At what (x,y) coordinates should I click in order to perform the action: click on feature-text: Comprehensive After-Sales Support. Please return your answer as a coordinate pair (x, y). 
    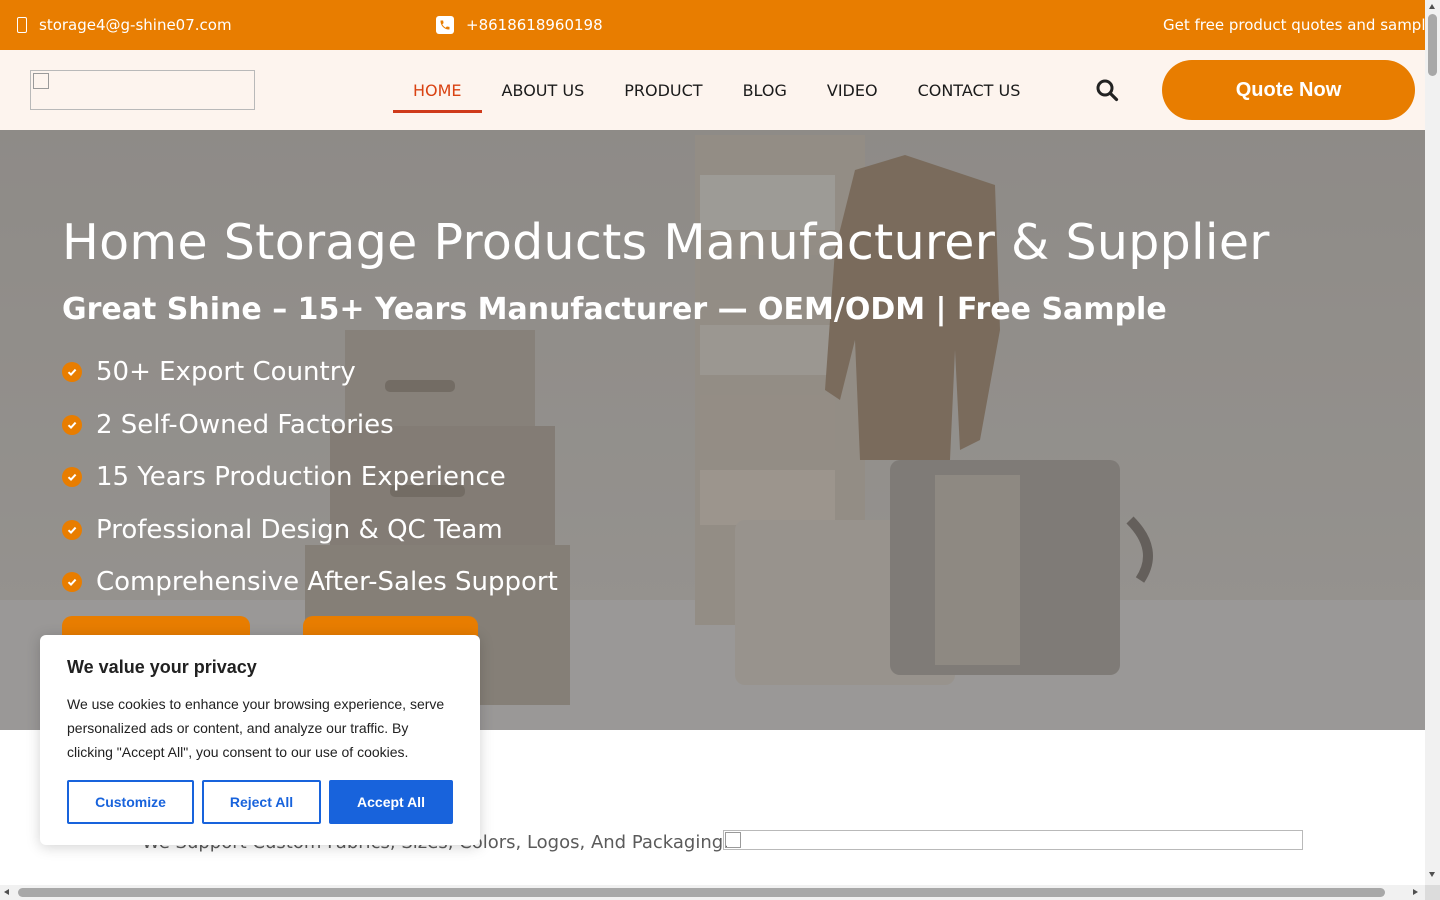
    Looking at the image, I should click on (327, 582).